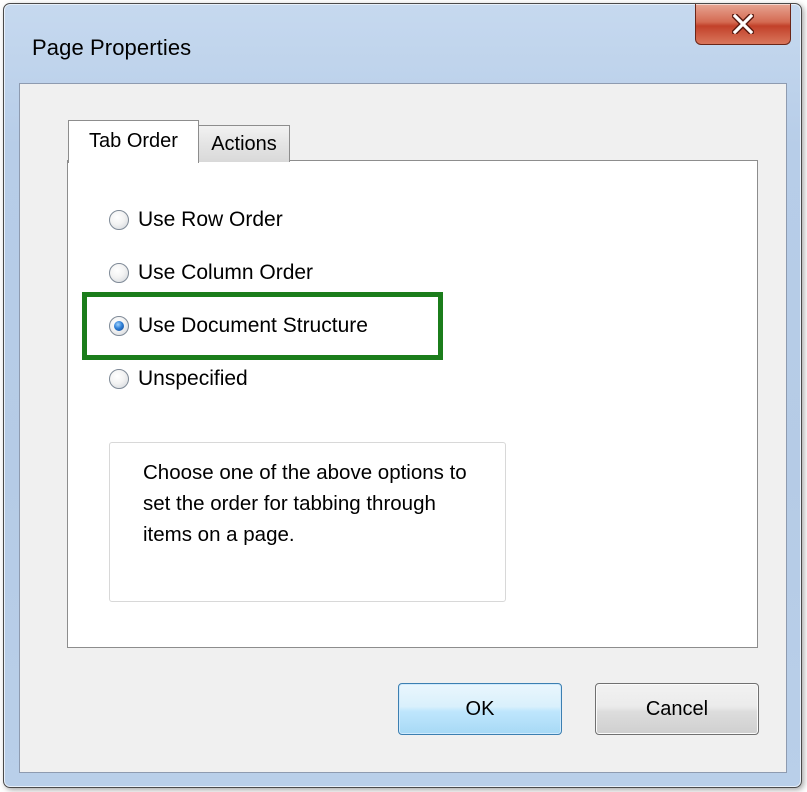 The width and height of the screenshot is (807, 792). Describe the element at coordinates (119, 326) in the screenshot. I see `radio-checked-icon` at that location.